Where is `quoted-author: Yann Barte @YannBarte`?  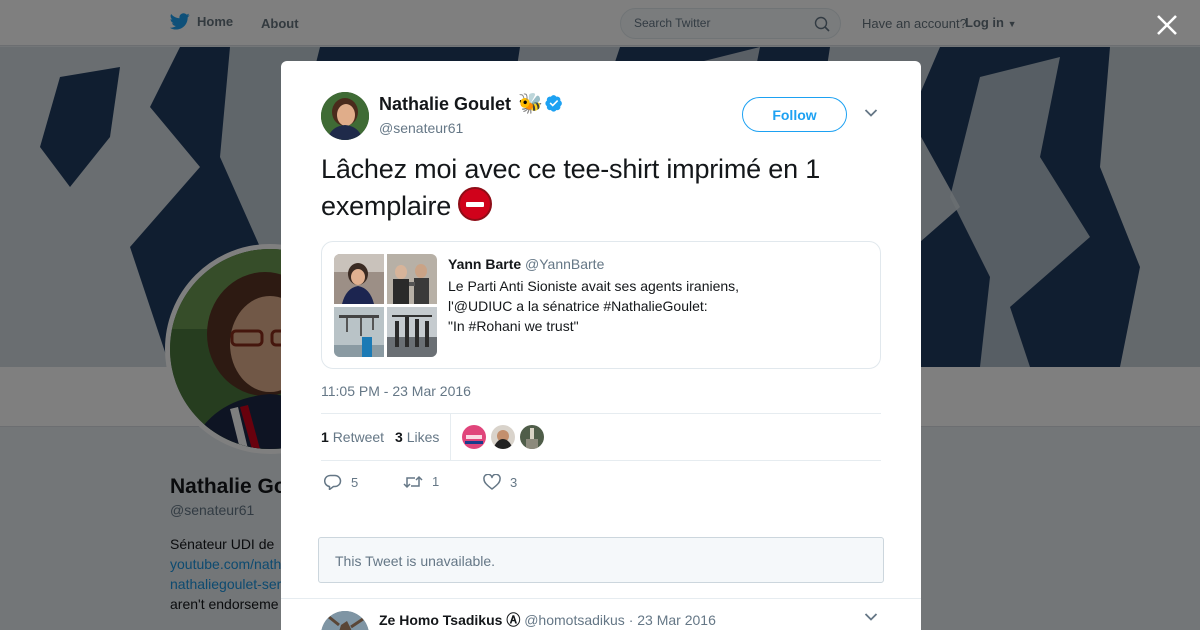 quoted-author: Yann Barte @YannBarte is located at coordinates (526, 264).